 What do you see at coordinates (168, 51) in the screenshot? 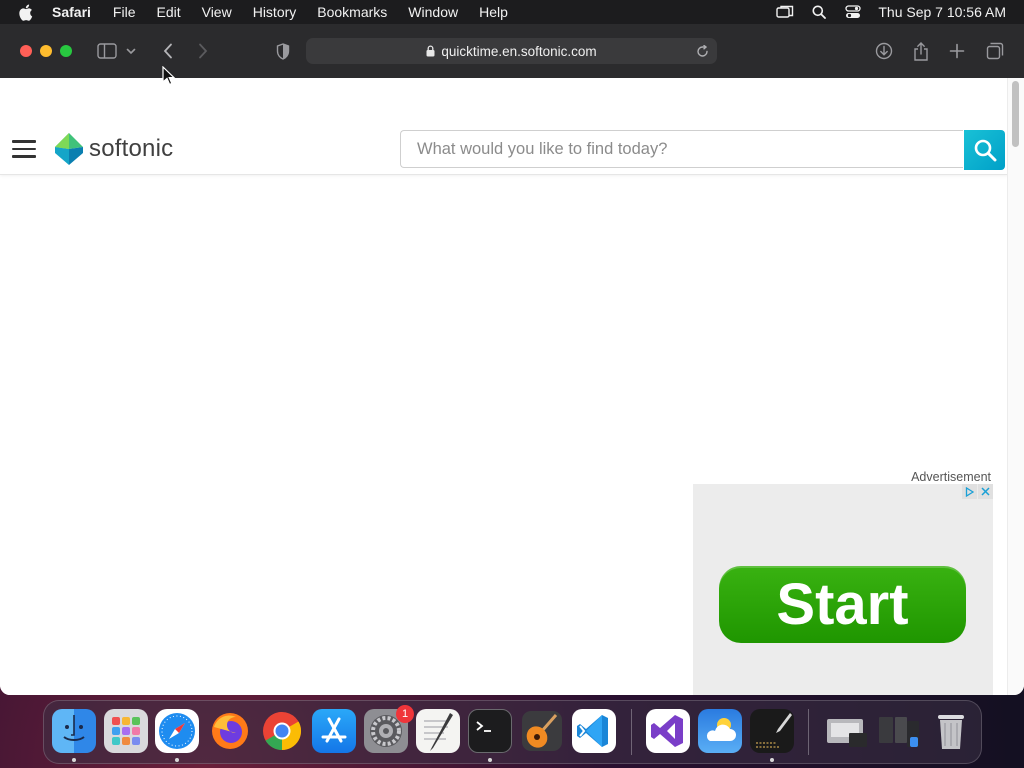
I see `back-button` at bounding box center [168, 51].